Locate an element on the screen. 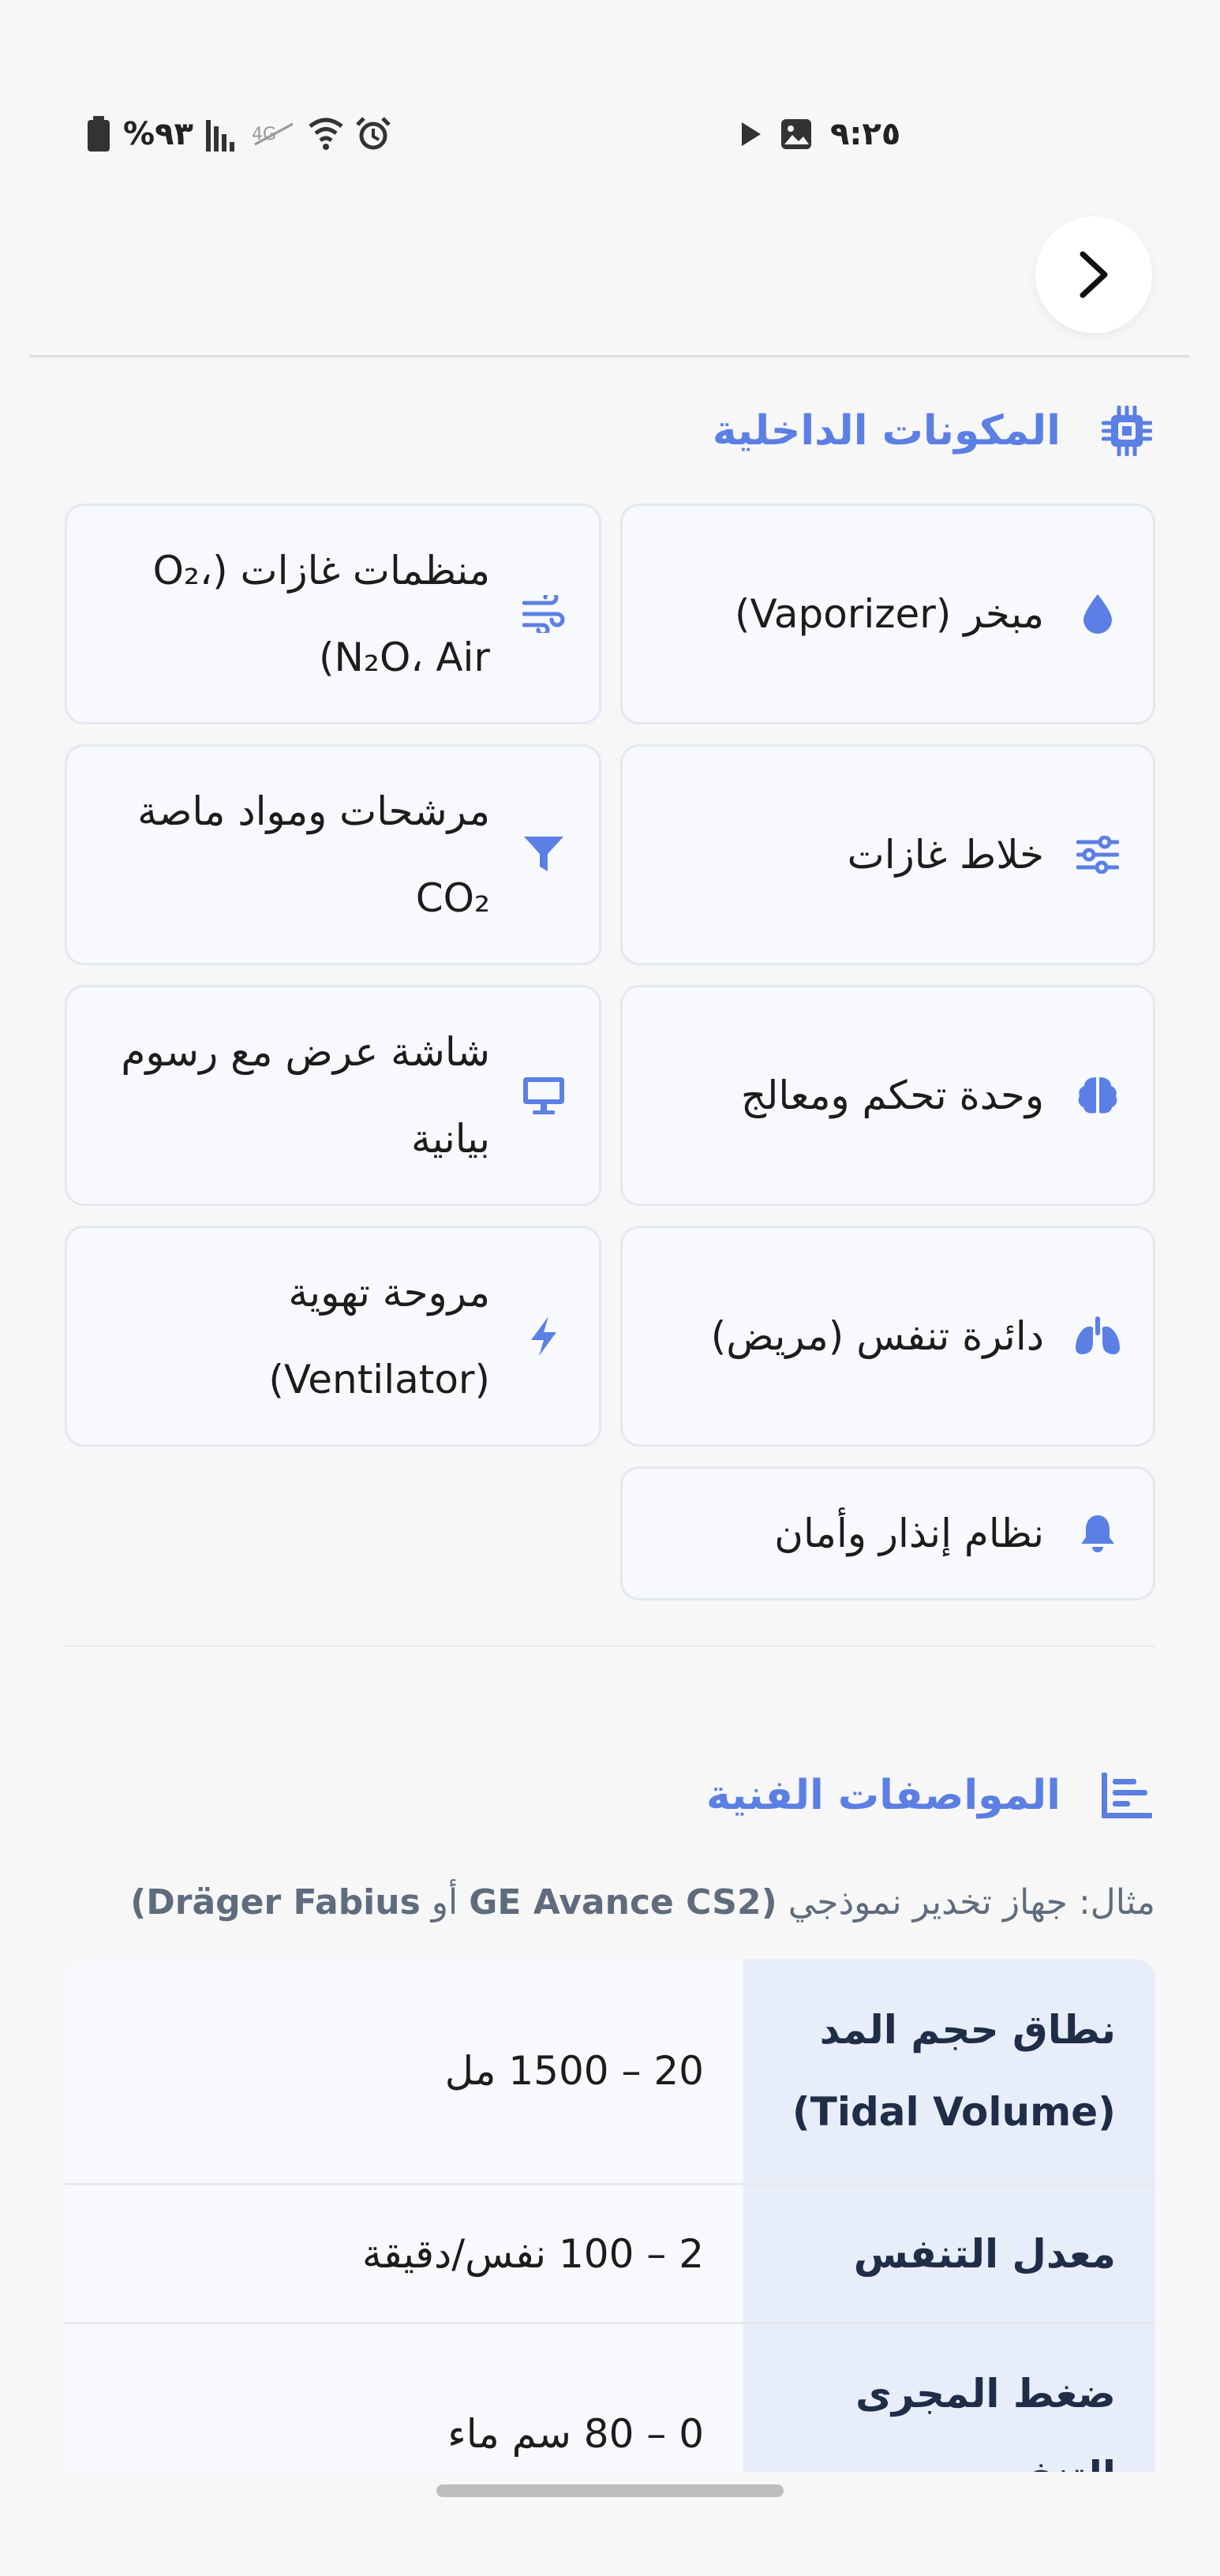 Image resolution: width=1220 pixels, height=2576 pixels. component-card-control-unit: وحدة تحكم ومعالج is located at coordinates (887, 1095).